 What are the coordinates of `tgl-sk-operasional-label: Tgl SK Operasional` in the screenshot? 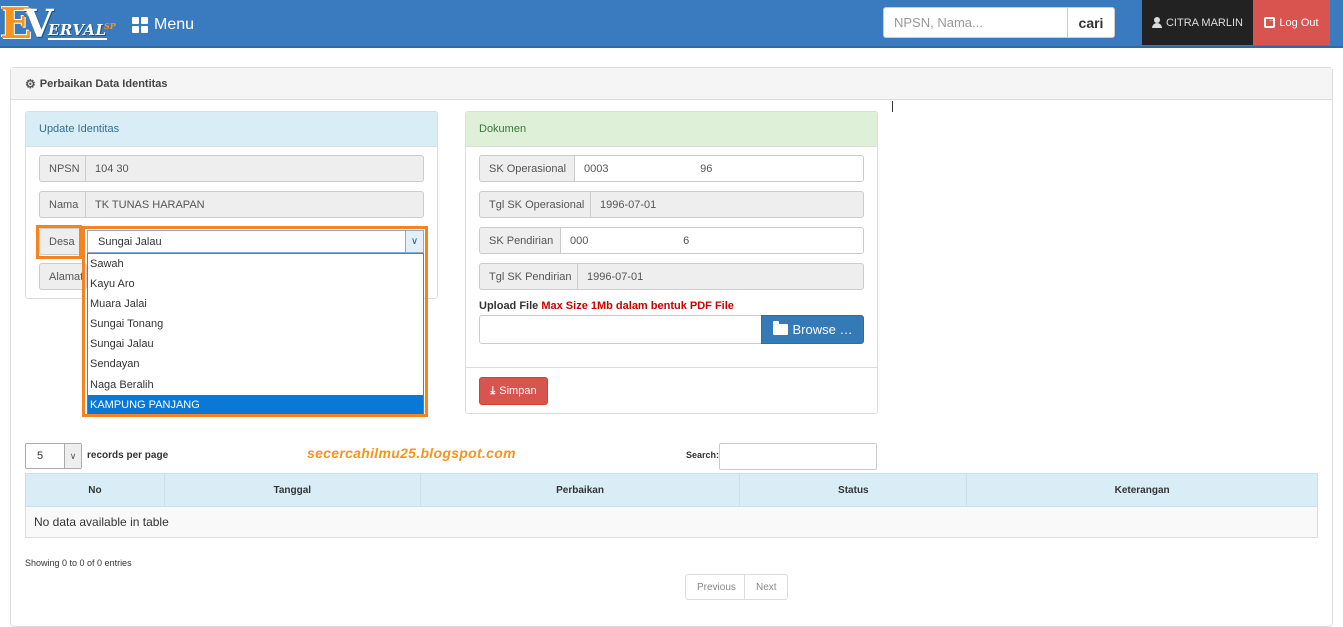 It's located at (535, 204).